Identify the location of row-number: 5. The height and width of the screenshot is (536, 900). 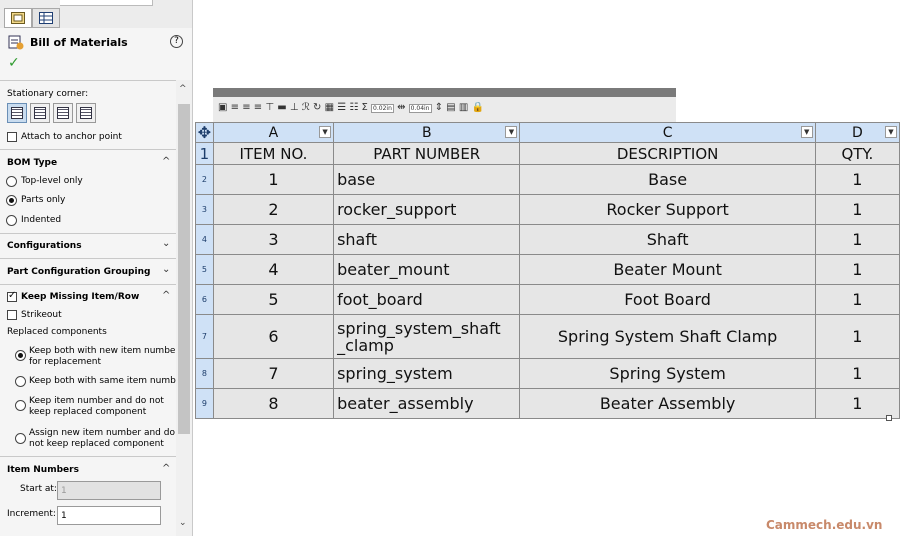
(204, 269).